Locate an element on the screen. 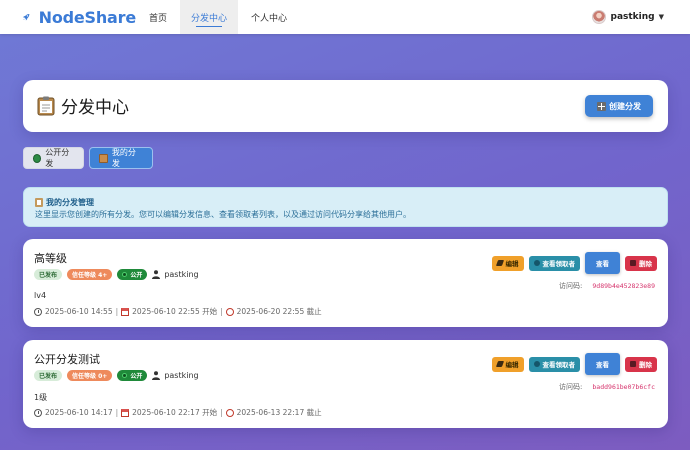  access-code-row: 访问码: badd961be07b6cfc is located at coordinates (607, 387).